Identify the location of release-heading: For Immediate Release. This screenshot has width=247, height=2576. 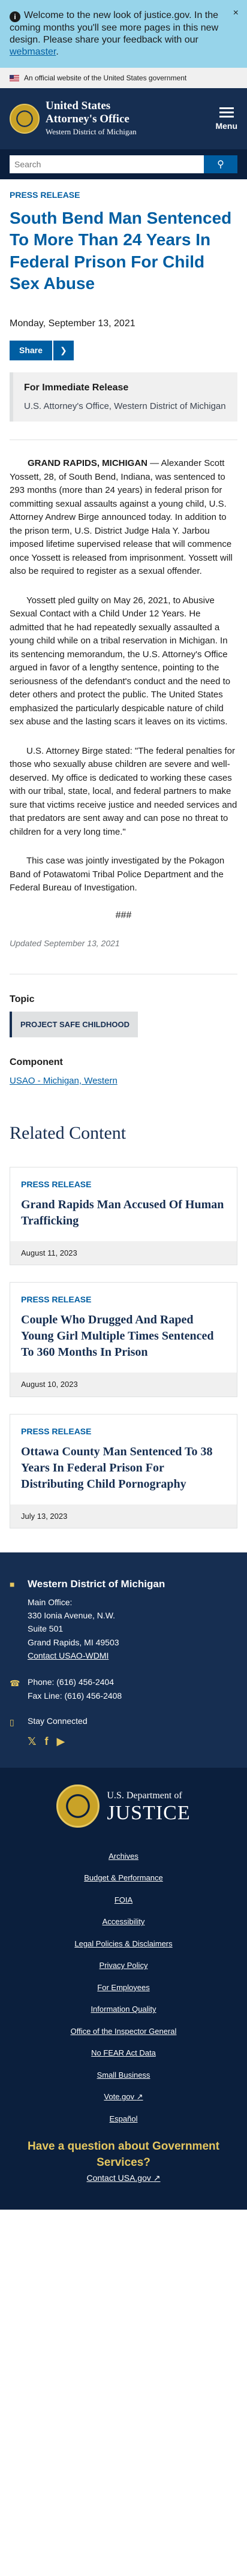
(76, 387).